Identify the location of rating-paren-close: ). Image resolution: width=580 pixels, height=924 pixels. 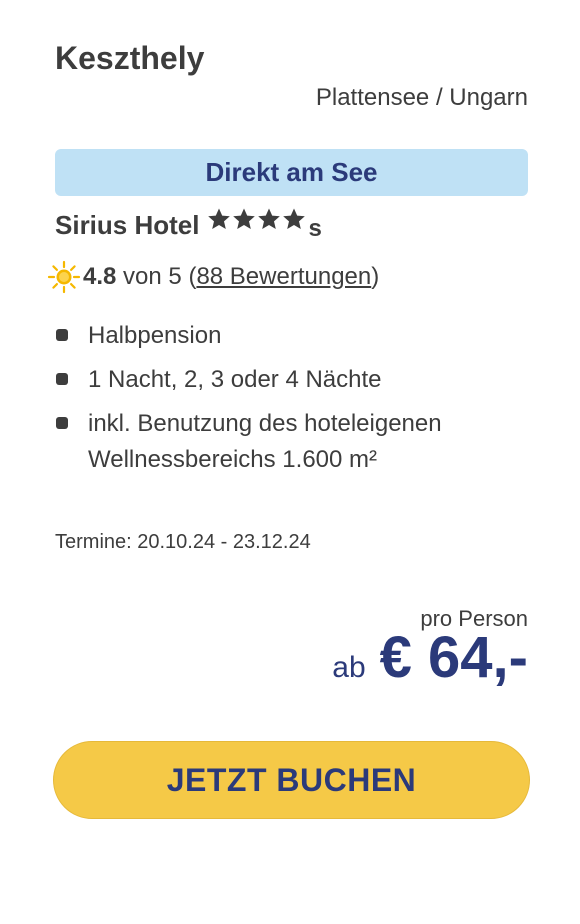
(375, 276).